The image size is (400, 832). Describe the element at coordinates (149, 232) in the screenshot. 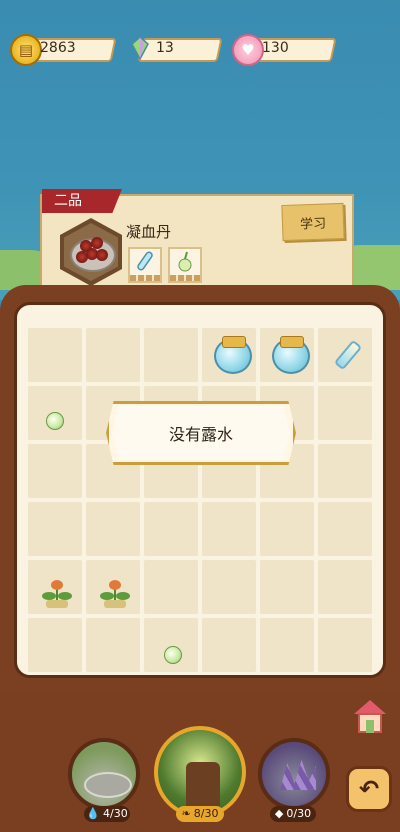

I see `recipe-name: 凝血丹` at that location.